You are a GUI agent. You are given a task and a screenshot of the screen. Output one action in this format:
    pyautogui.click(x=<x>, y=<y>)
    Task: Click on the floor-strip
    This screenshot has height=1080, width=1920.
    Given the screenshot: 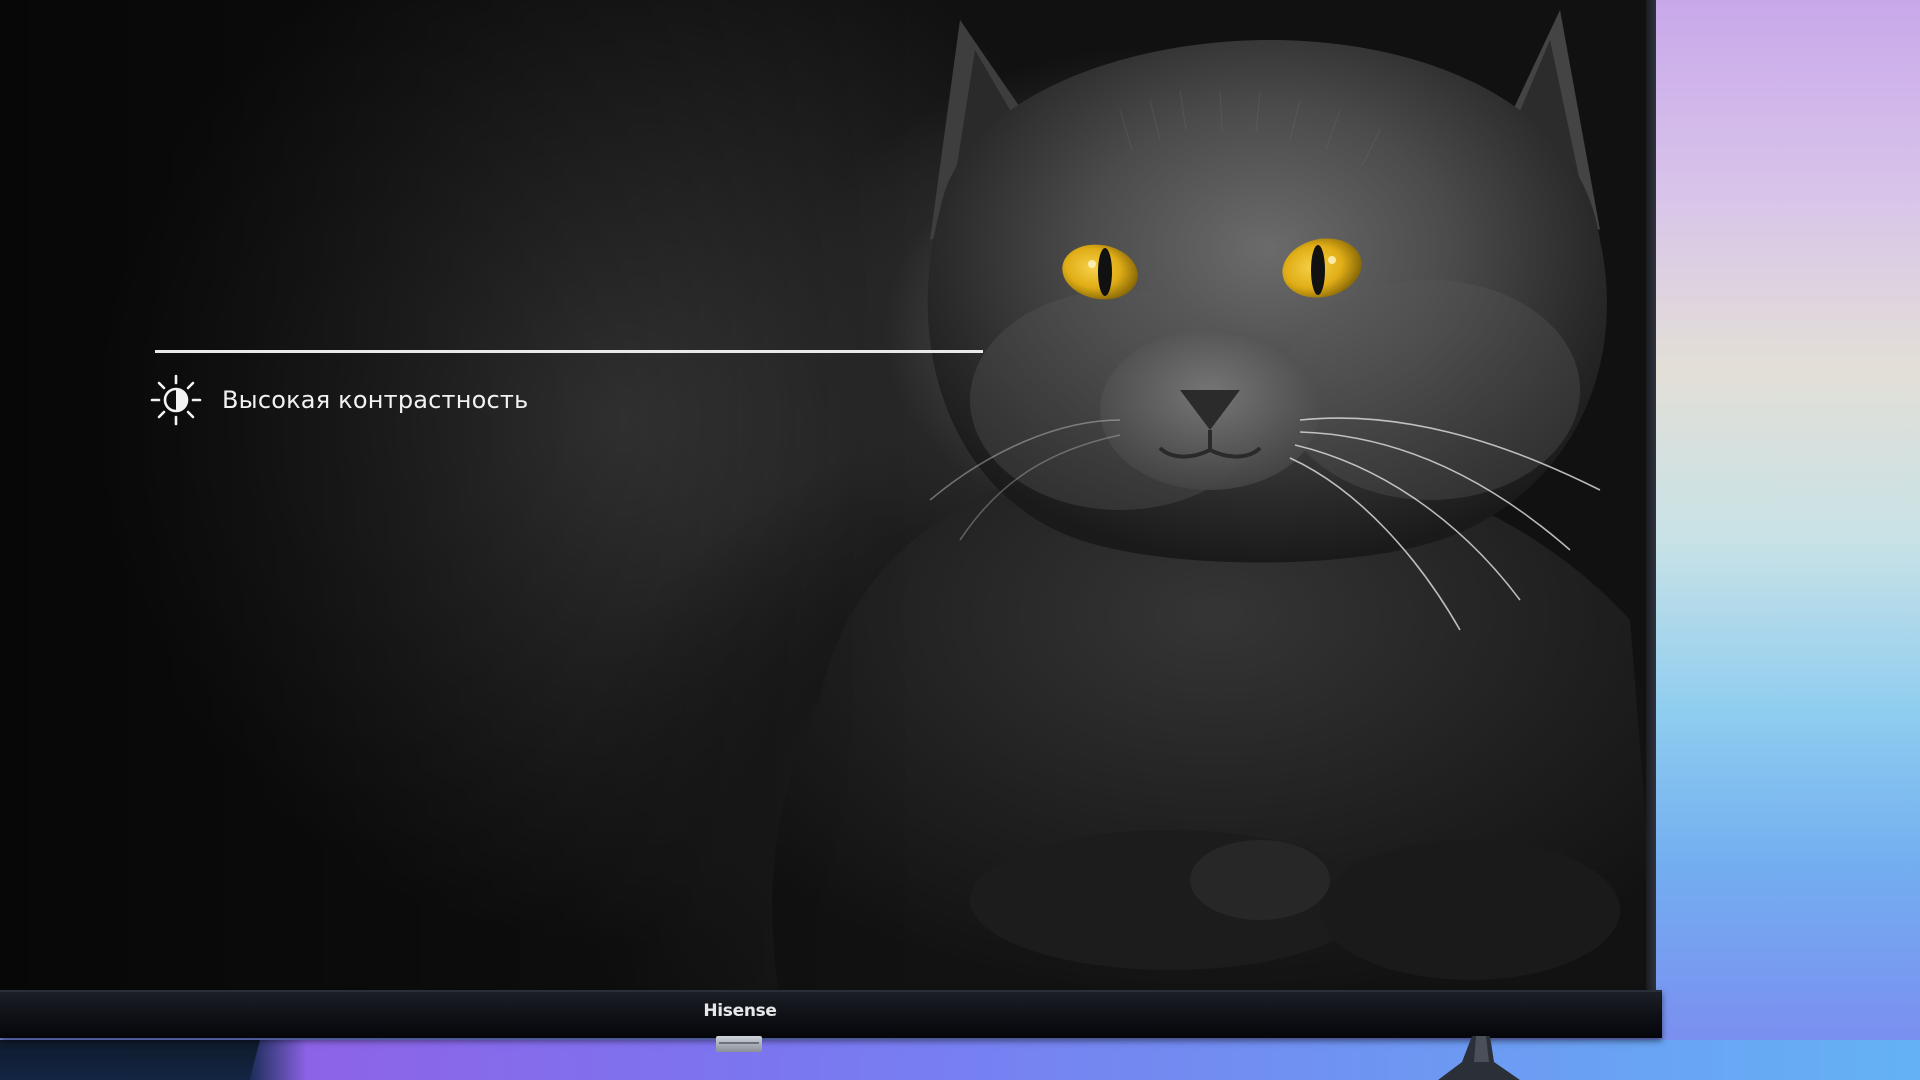 What is the action you would take?
    pyautogui.click(x=960, y=1060)
    